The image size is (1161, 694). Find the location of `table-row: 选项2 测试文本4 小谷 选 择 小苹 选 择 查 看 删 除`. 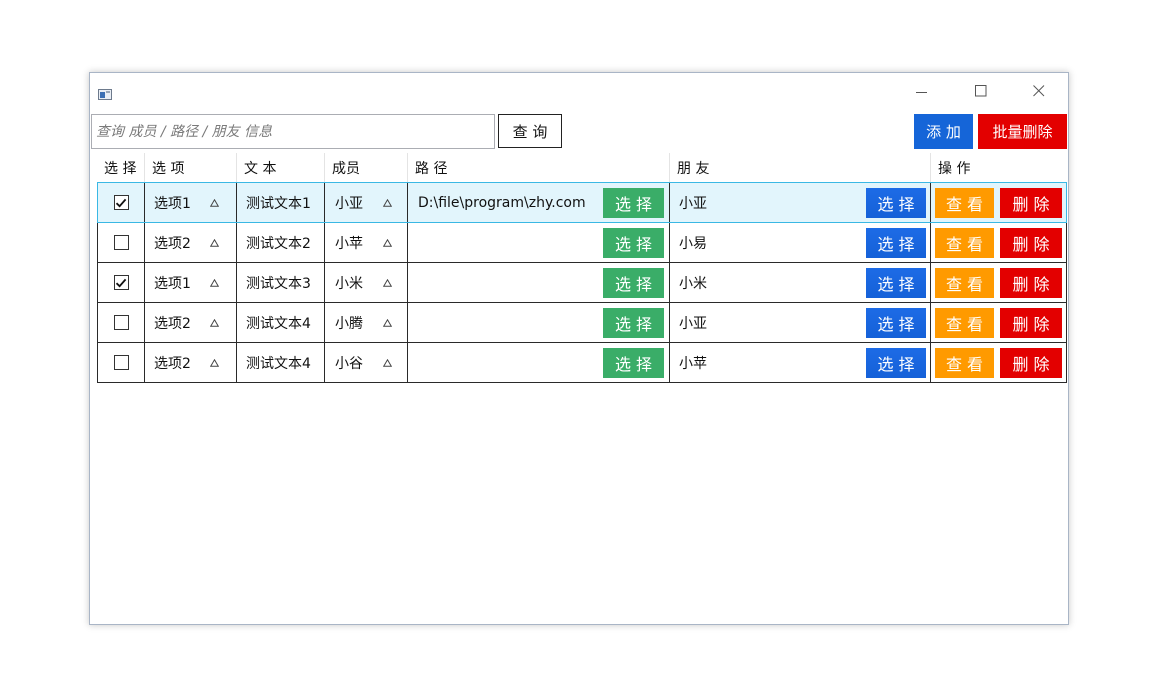

table-row: 选项2 测试文本4 小谷 选 择 小苹 选 择 查 看 删 除 is located at coordinates (582, 362).